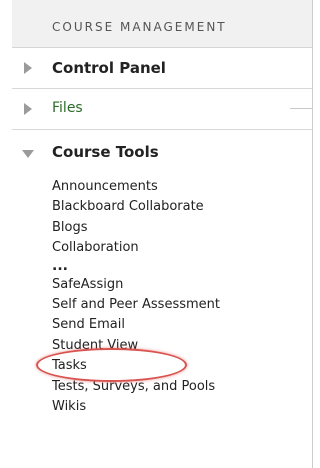 This screenshot has width=320, height=468. What do you see at coordinates (136, 228) in the screenshot?
I see `tool-blogs: Blogs` at bounding box center [136, 228].